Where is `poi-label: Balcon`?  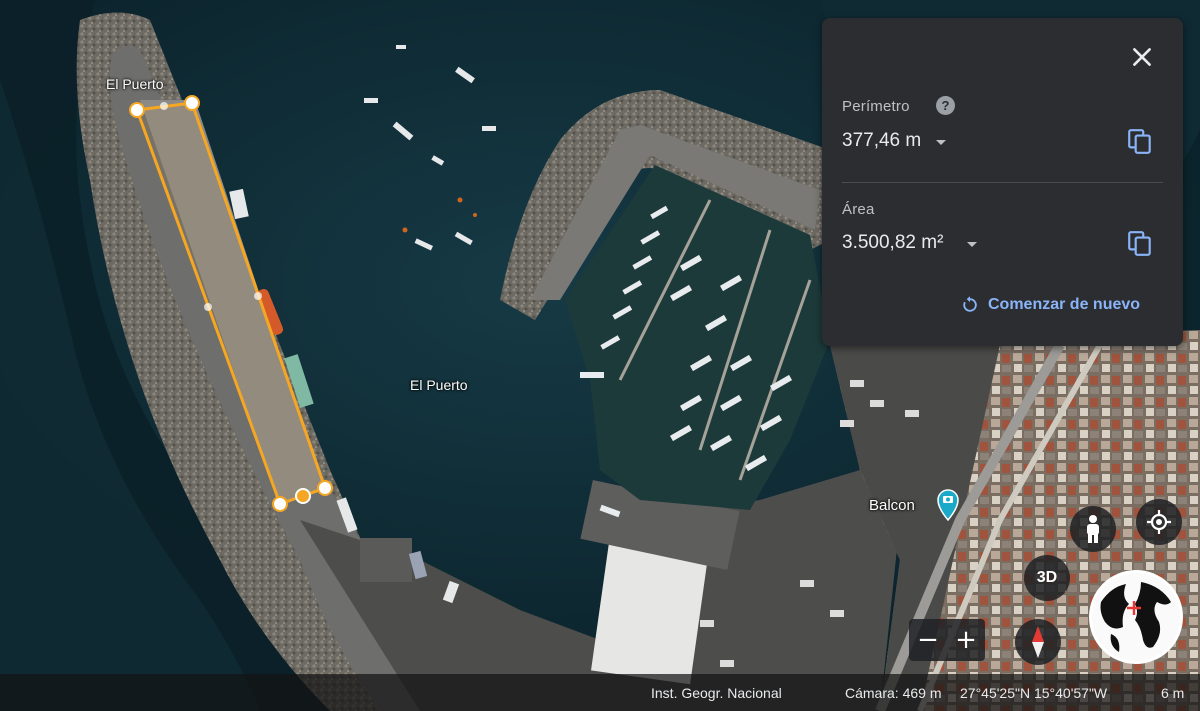
poi-label: Balcon is located at coordinates (892, 505).